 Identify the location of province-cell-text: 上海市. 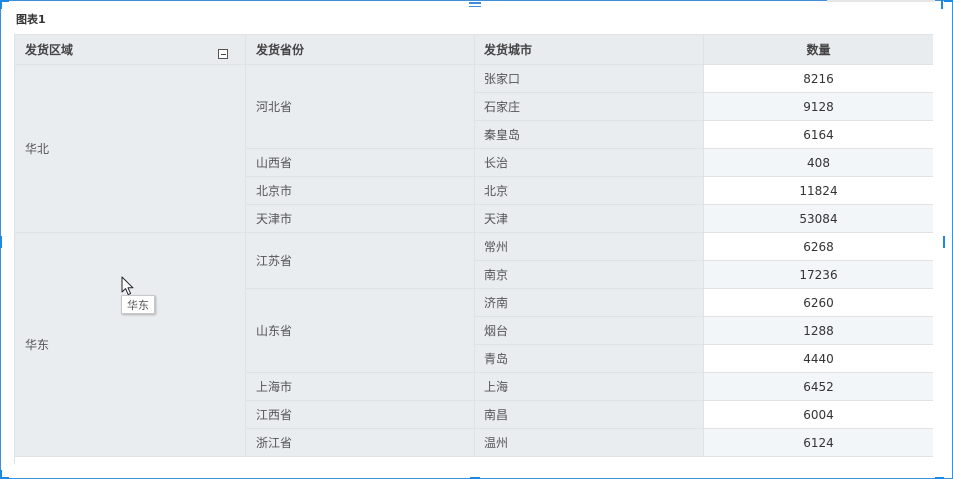
(274, 387).